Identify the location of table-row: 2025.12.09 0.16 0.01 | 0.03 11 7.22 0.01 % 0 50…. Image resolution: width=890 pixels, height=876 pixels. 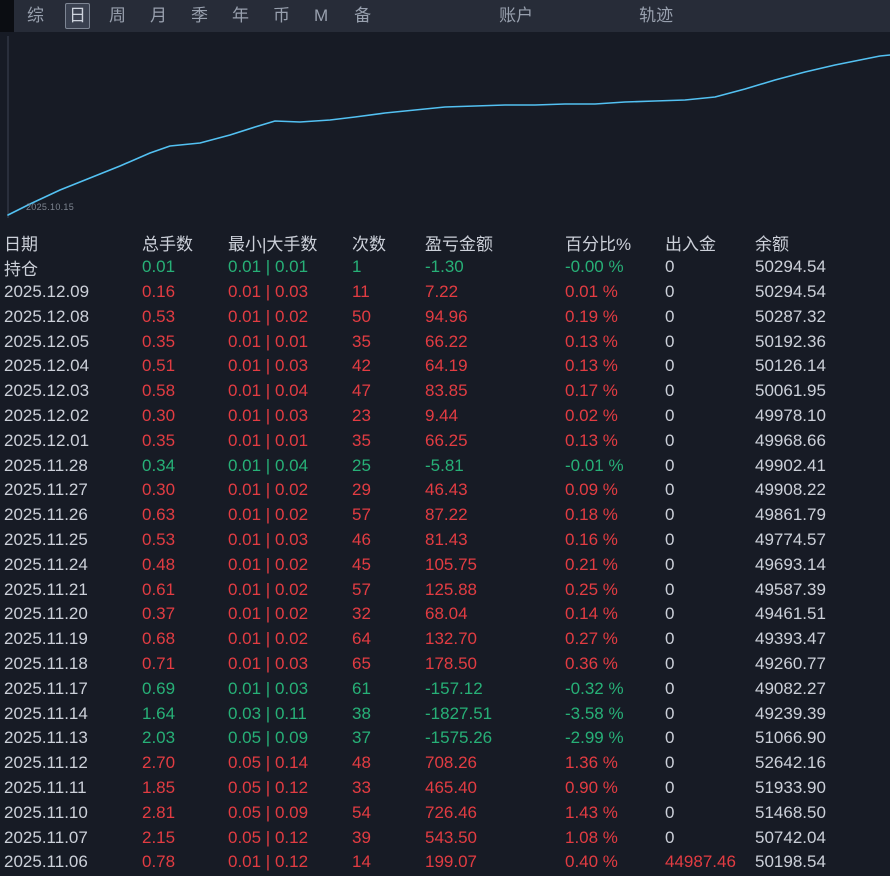
(445, 292).